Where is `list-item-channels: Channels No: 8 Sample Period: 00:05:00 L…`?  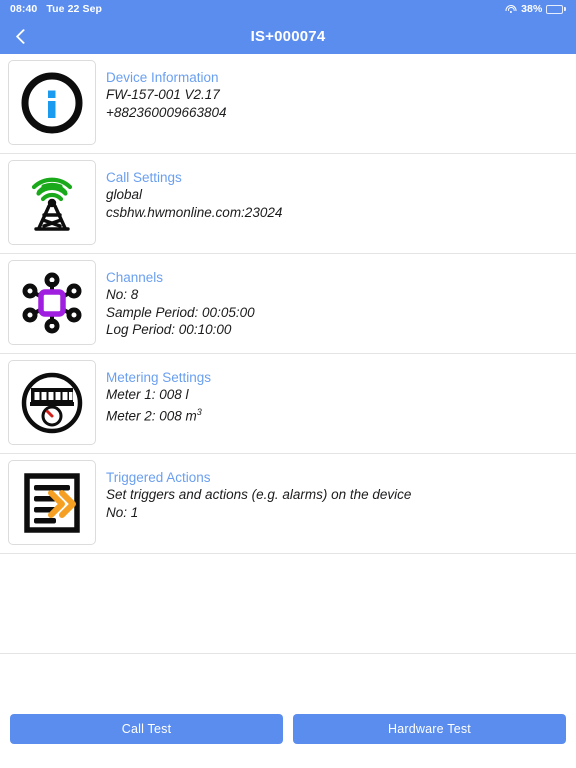 list-item-channels: Channels No: 8 Sample Period: 00:05:00 L… is located at coordinates (288, 304).